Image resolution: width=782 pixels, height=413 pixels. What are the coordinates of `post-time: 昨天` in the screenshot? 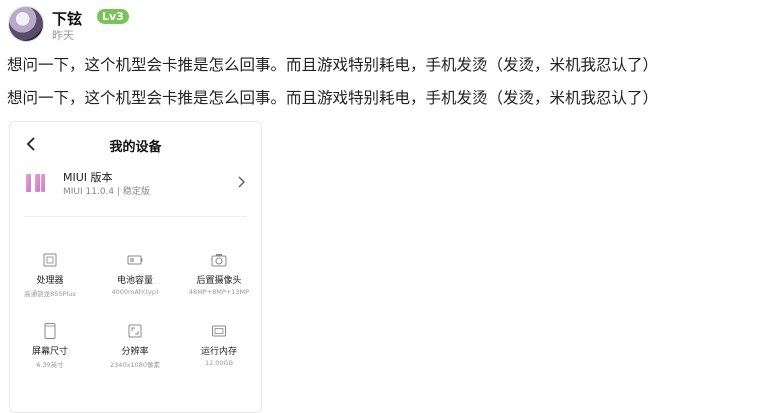 It's located at (63, 35).